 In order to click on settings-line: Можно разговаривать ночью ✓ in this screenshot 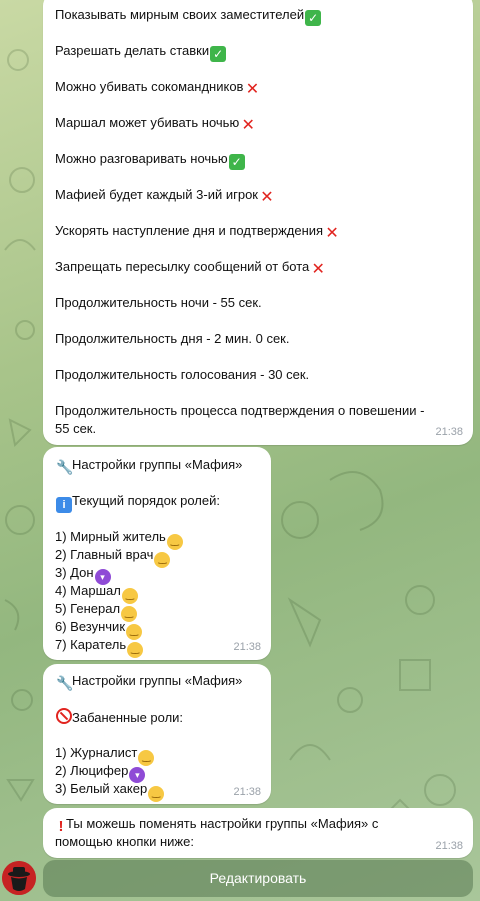, I will do `click(150, 160)`.